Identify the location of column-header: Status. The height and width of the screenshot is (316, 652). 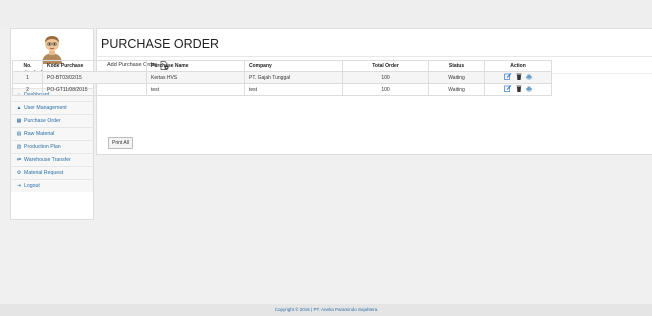
(456, 66).